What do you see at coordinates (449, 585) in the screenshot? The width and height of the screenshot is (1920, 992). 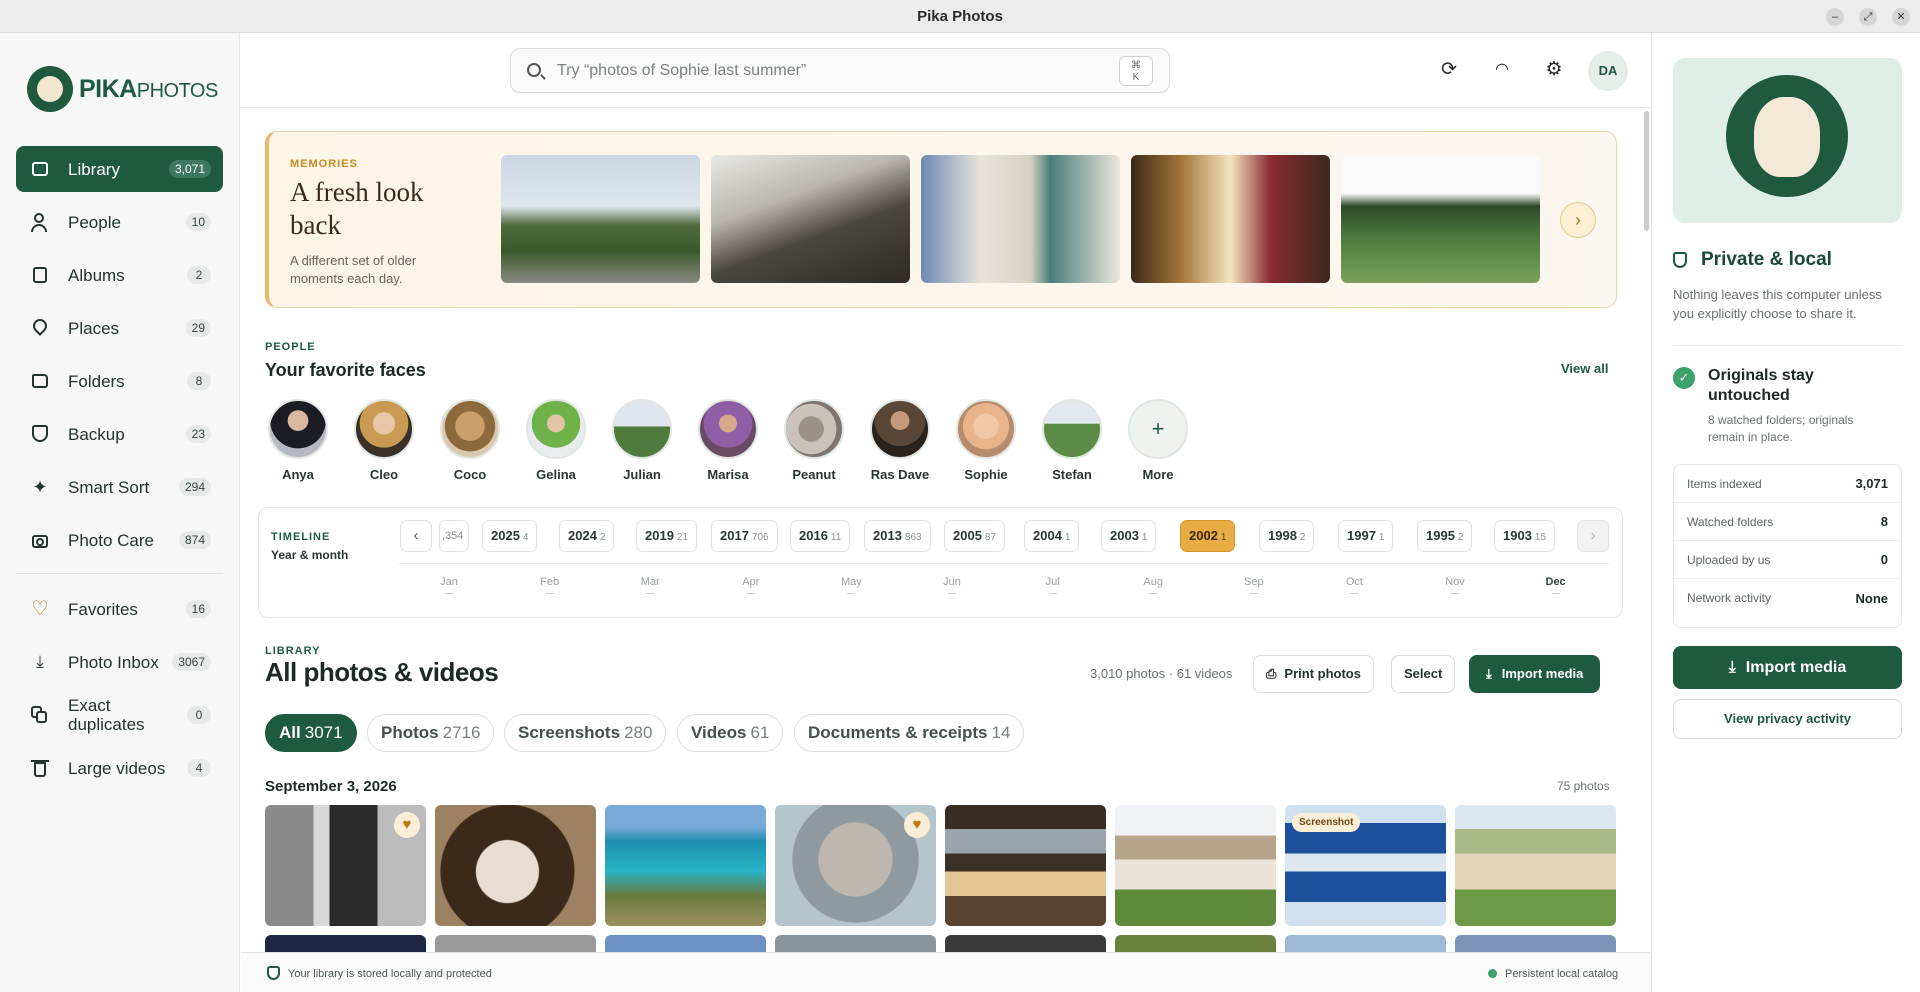 I see `month-marker: Jan` at bounding box center [449, 585].